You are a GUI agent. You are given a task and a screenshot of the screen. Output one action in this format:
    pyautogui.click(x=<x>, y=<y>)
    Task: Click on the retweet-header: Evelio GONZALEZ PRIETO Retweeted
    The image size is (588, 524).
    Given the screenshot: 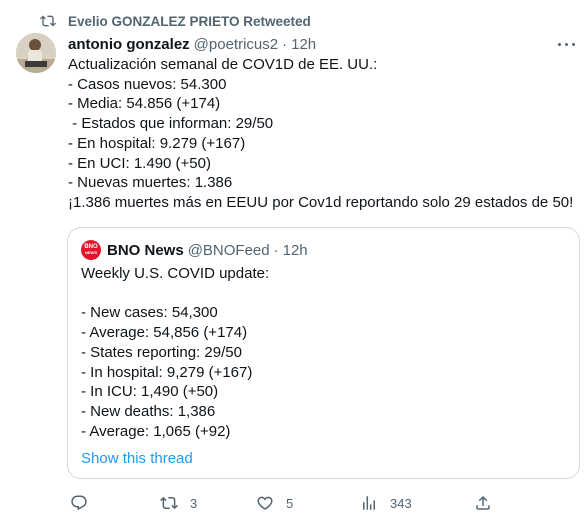 What is the action you would take?
    pyautogui.click(x=175, y=21)
    